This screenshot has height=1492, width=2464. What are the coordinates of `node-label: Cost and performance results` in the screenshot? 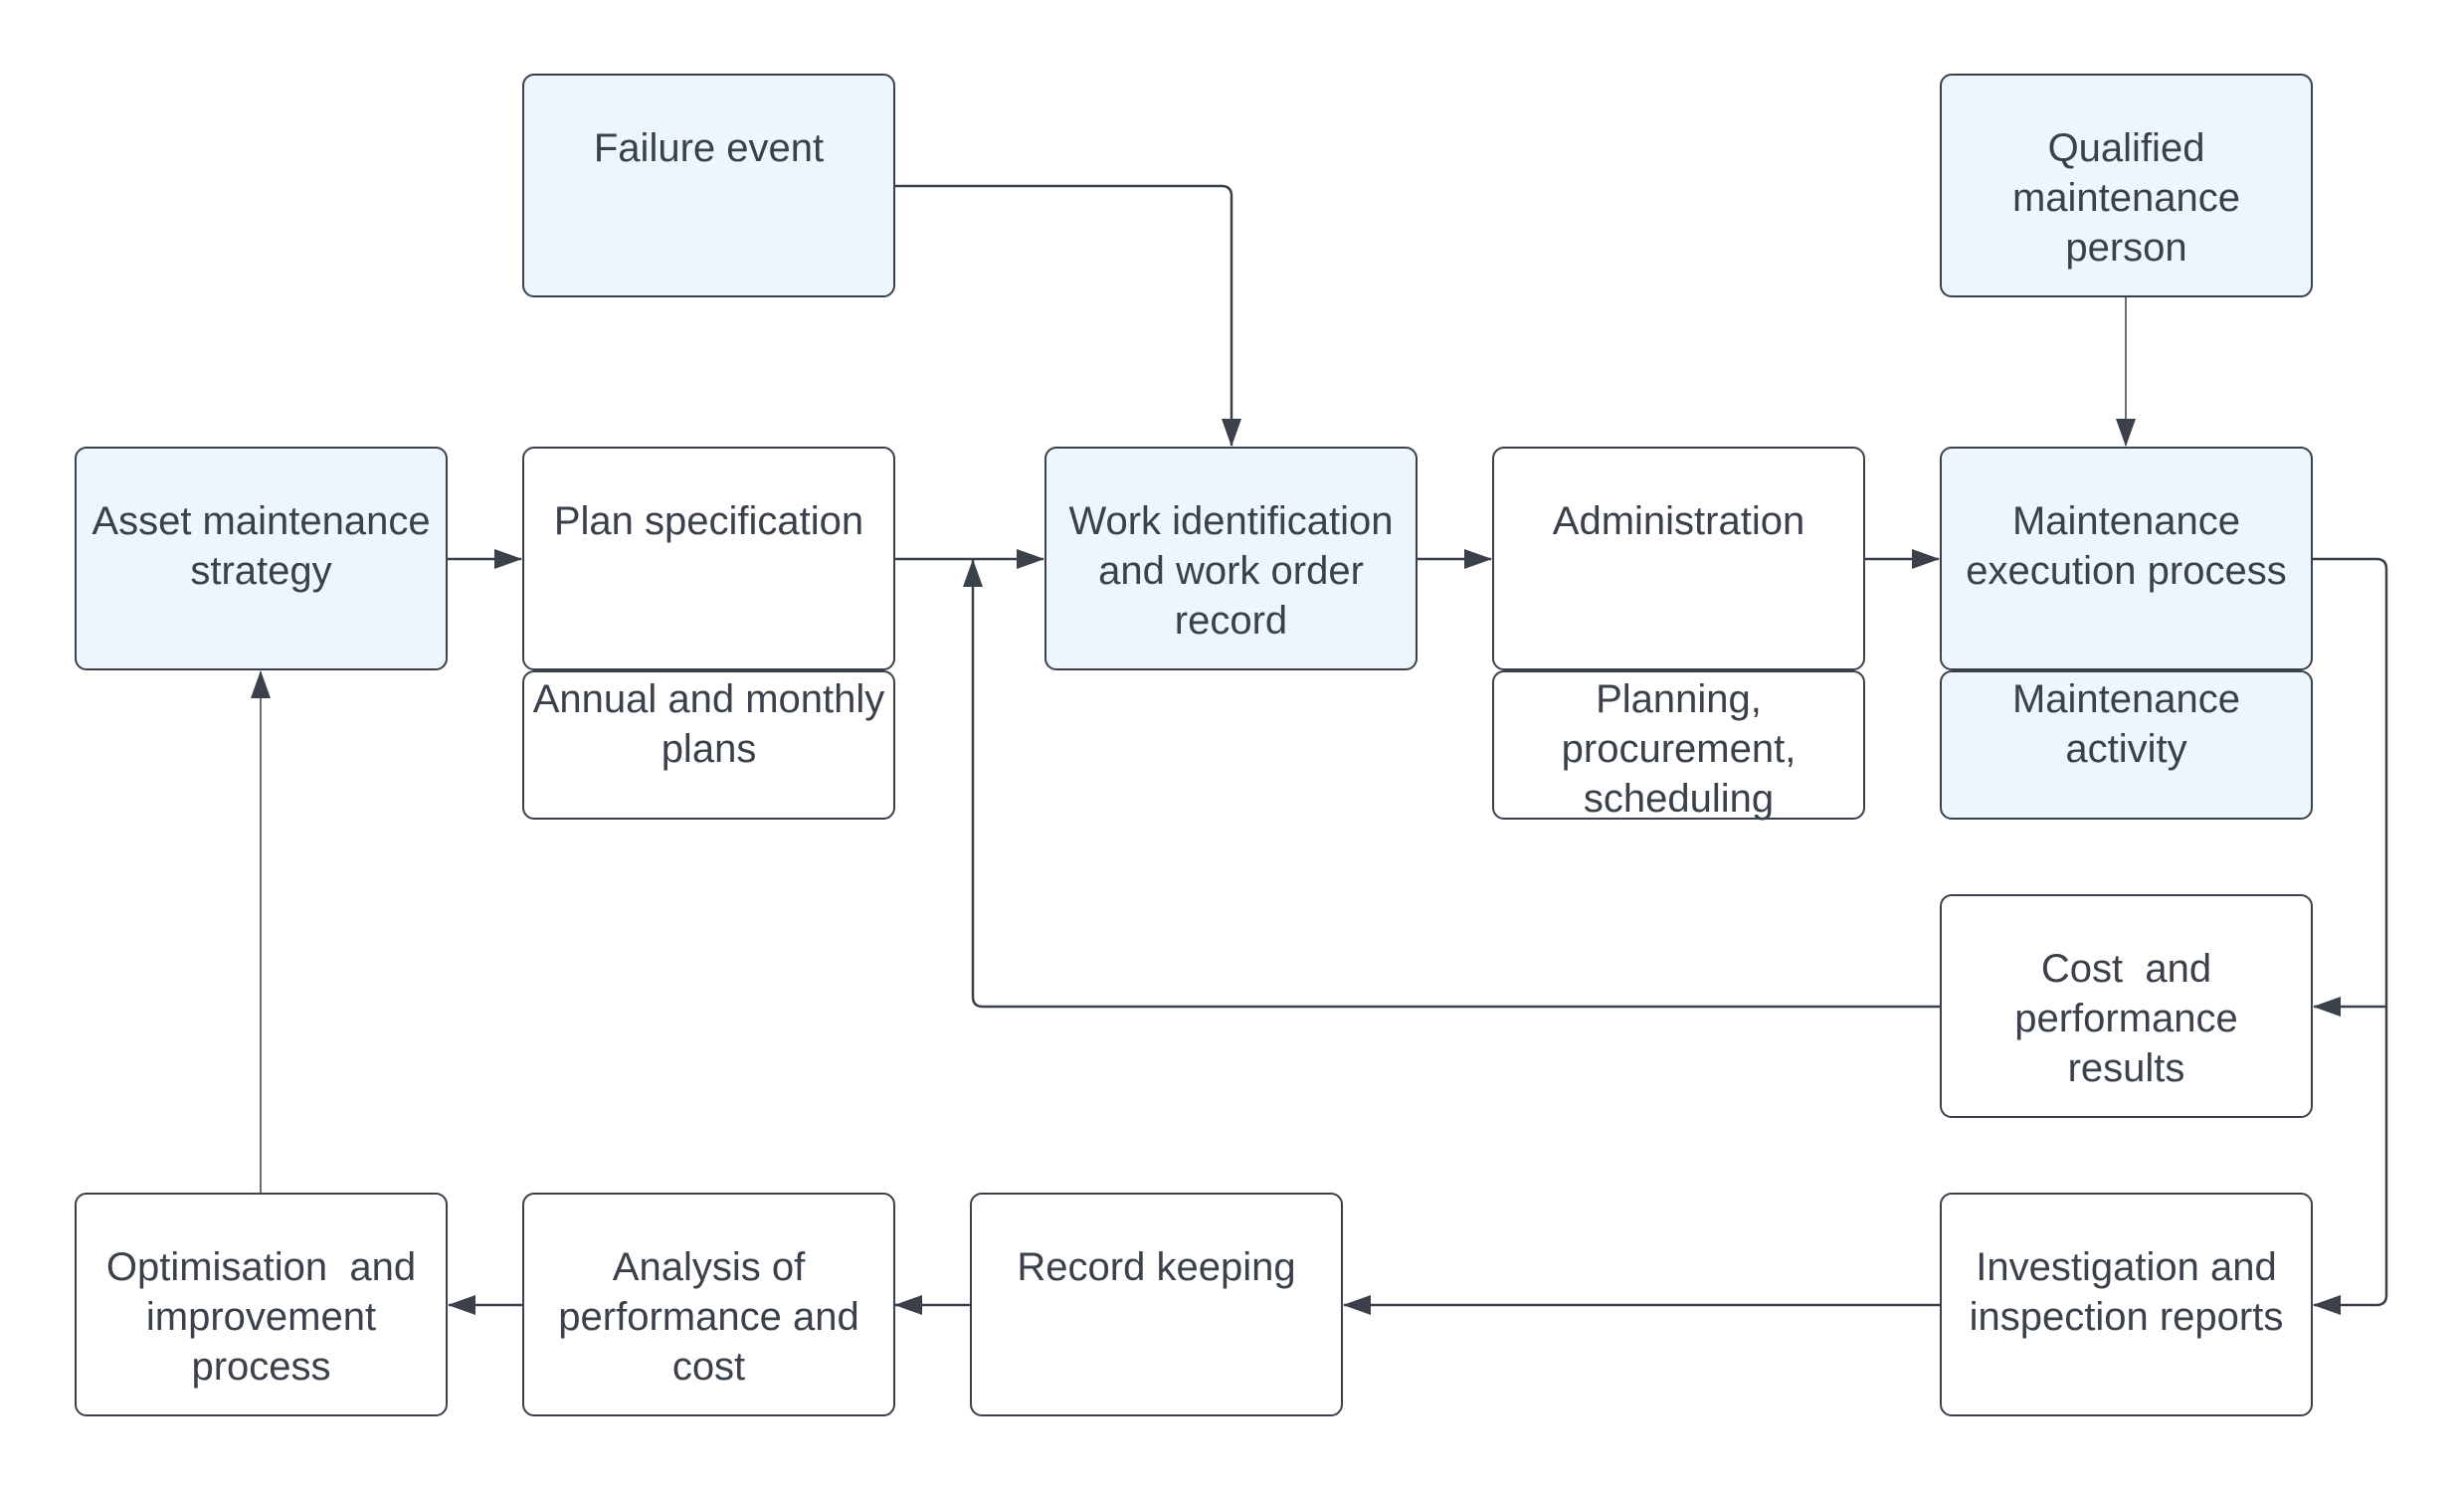 It's located at (2131, 1019).